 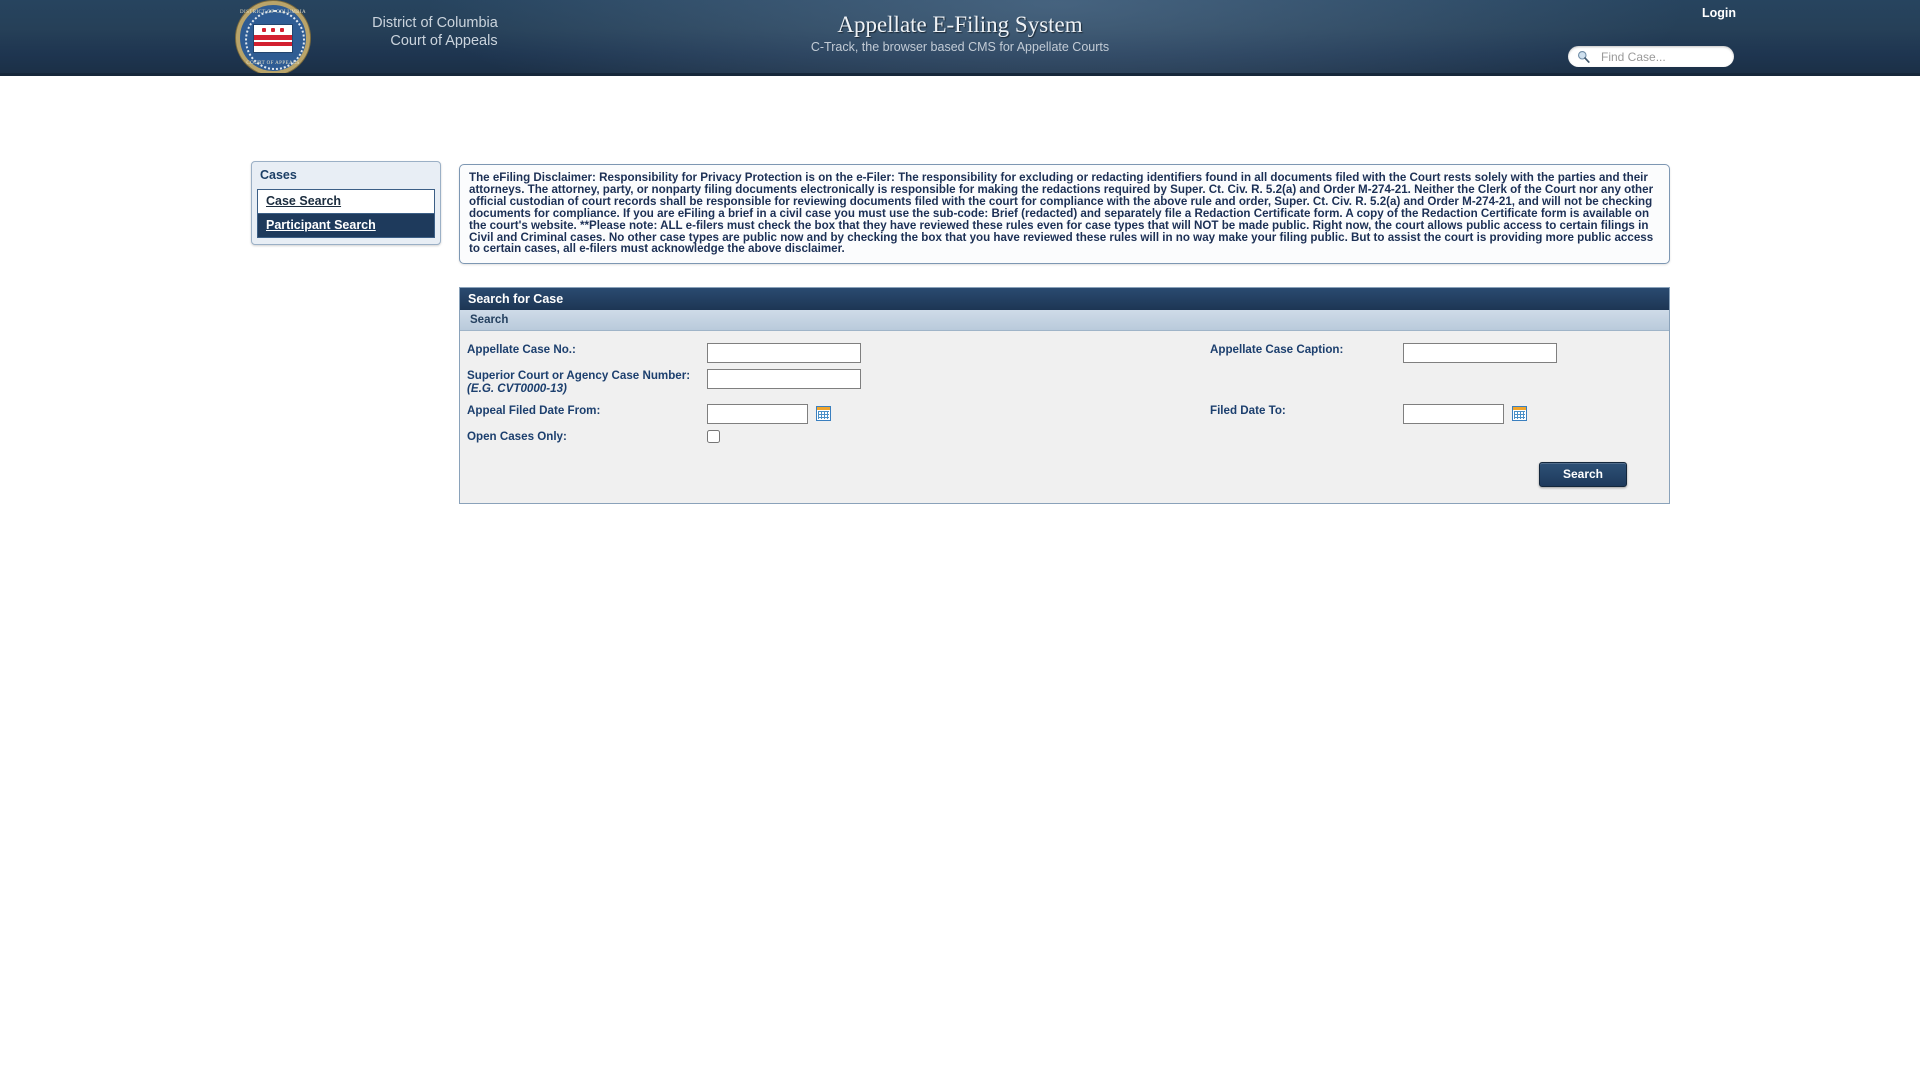 I want to click on appeal-filed-date-from-label: Appeal Filed Date From:, so click(x=534, y=411).